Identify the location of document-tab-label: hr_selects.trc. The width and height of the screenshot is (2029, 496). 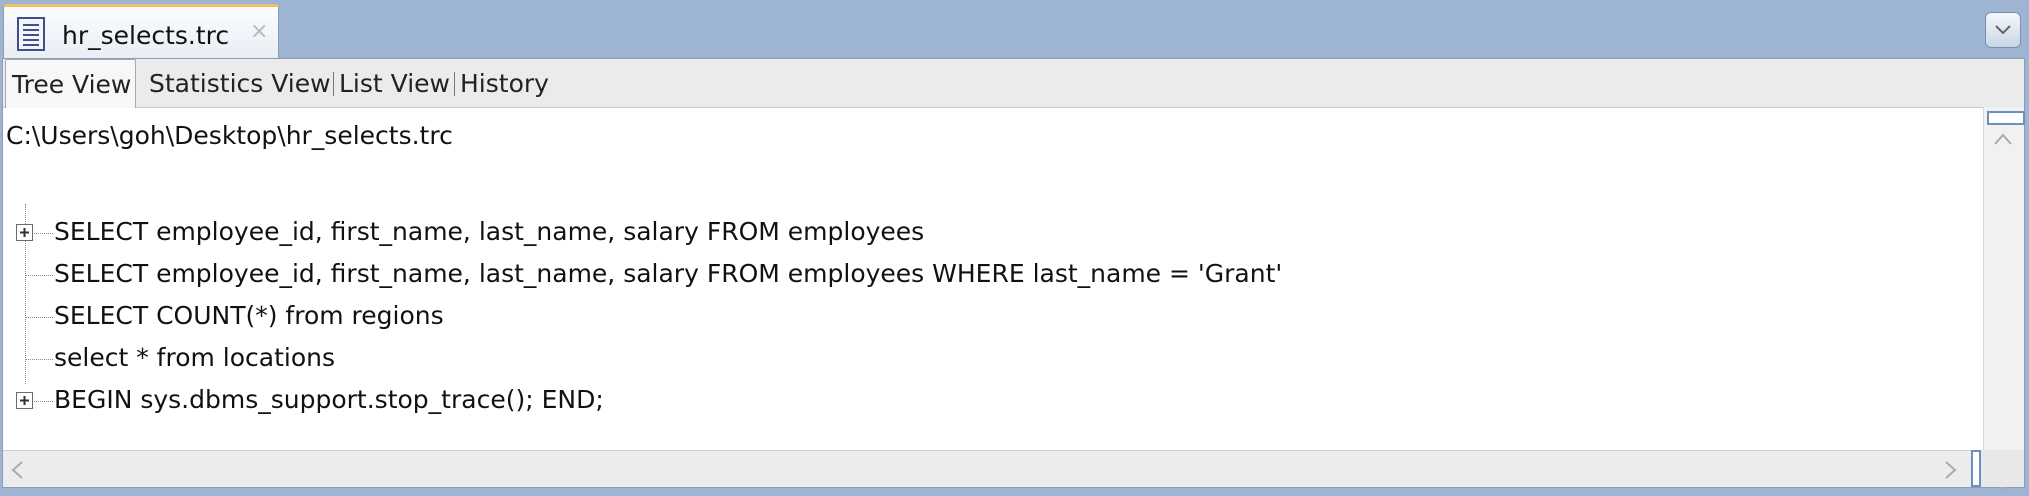
(146, 35).